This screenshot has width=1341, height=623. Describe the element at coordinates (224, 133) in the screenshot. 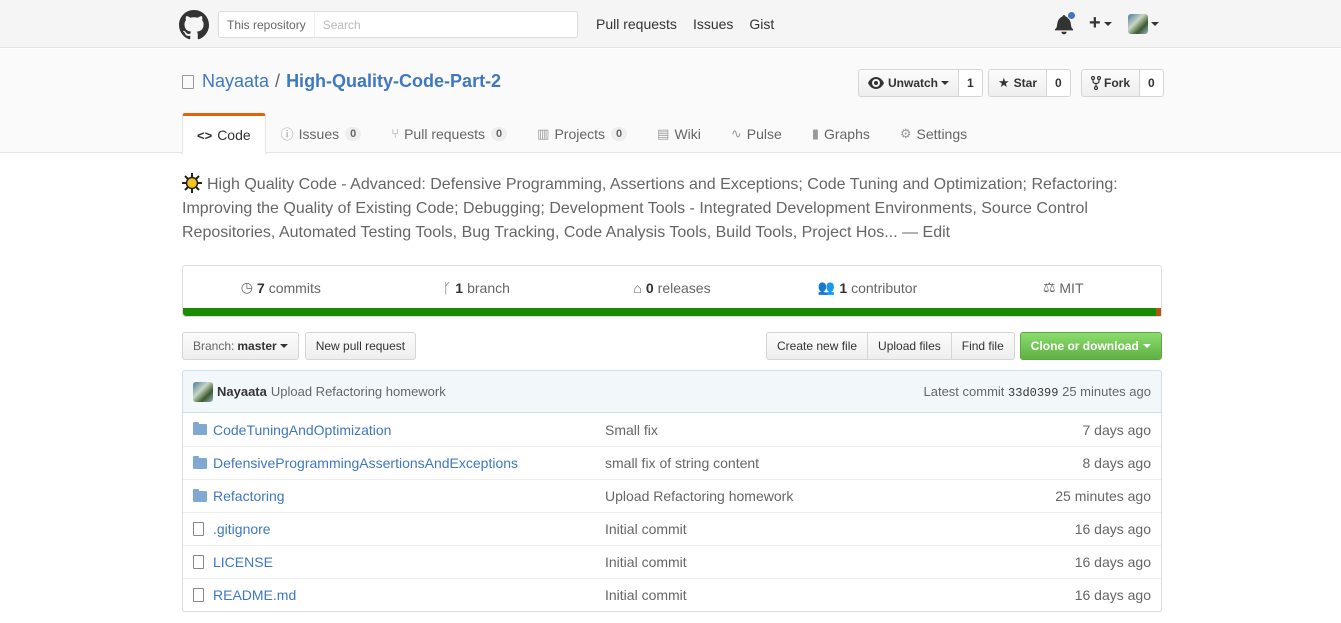

I see `tab-code: <> Code` at that location.